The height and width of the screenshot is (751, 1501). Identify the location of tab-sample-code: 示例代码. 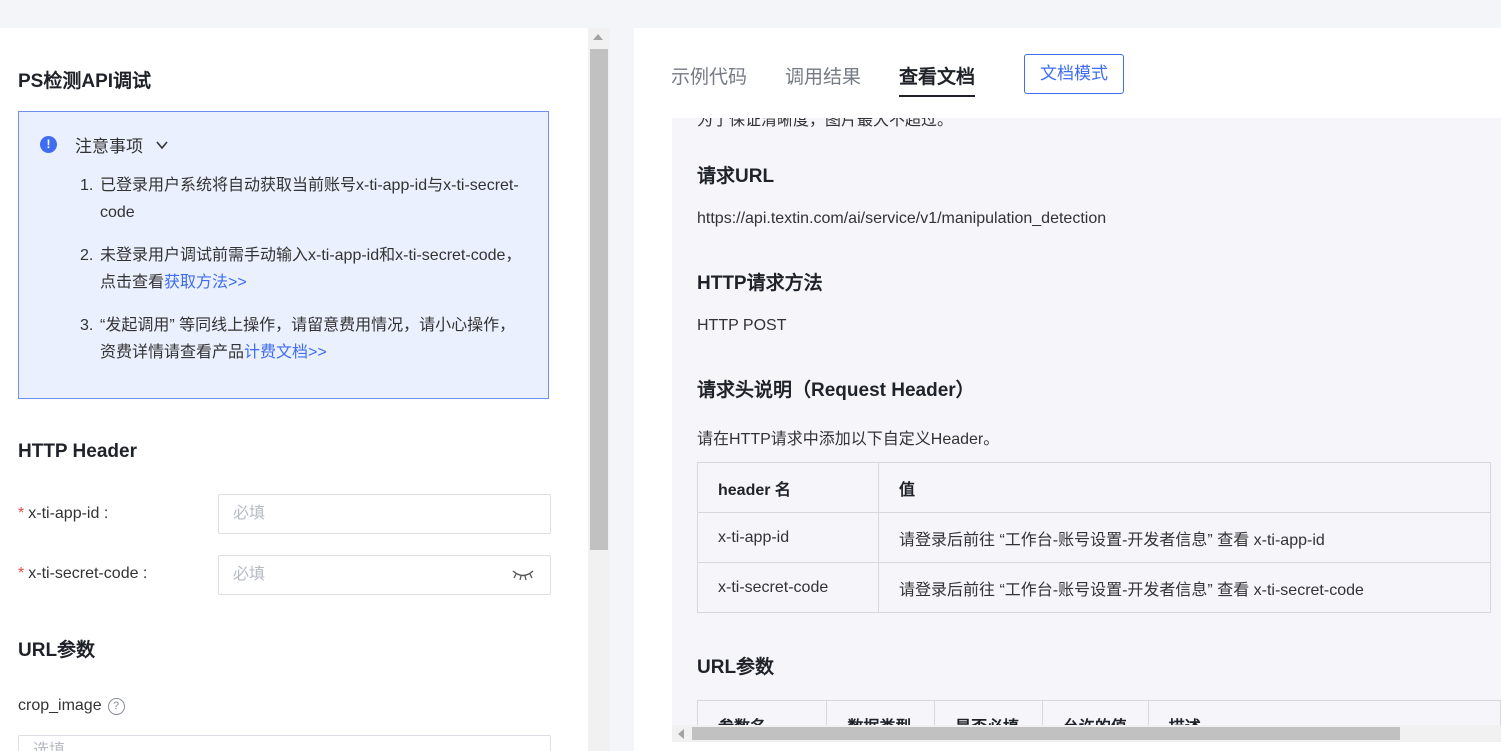
(709, 79).